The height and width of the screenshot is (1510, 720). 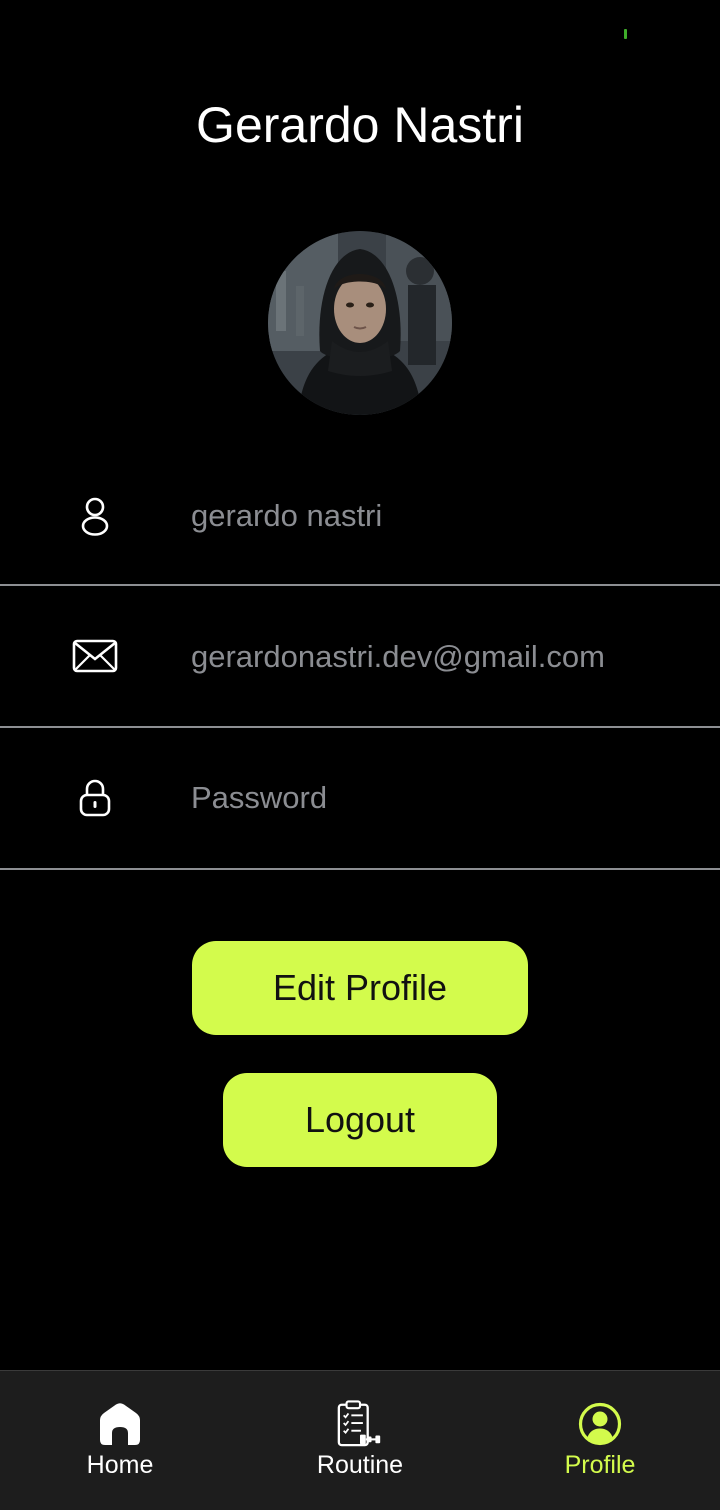 What do you see at coordinates (360, 798) in the screenshot?
I see `password-field: Password` at bounding box center [360, 798].